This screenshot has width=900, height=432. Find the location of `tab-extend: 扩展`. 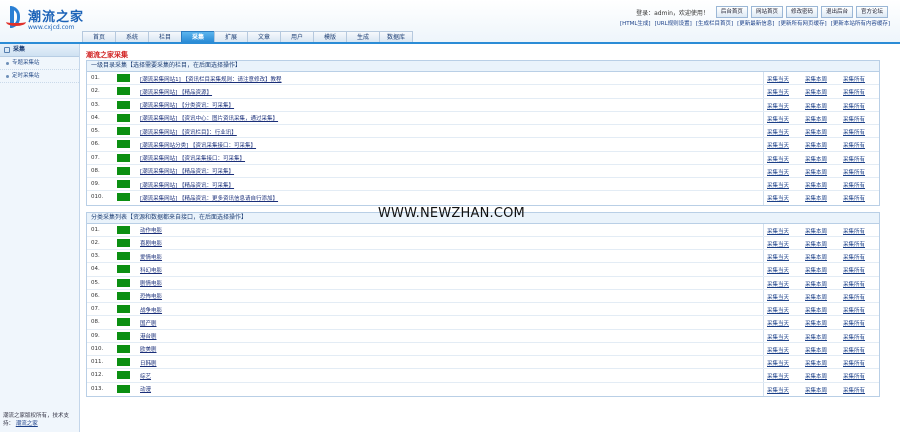

tab-extend: 扩展 is located at coordinates (231, 36).